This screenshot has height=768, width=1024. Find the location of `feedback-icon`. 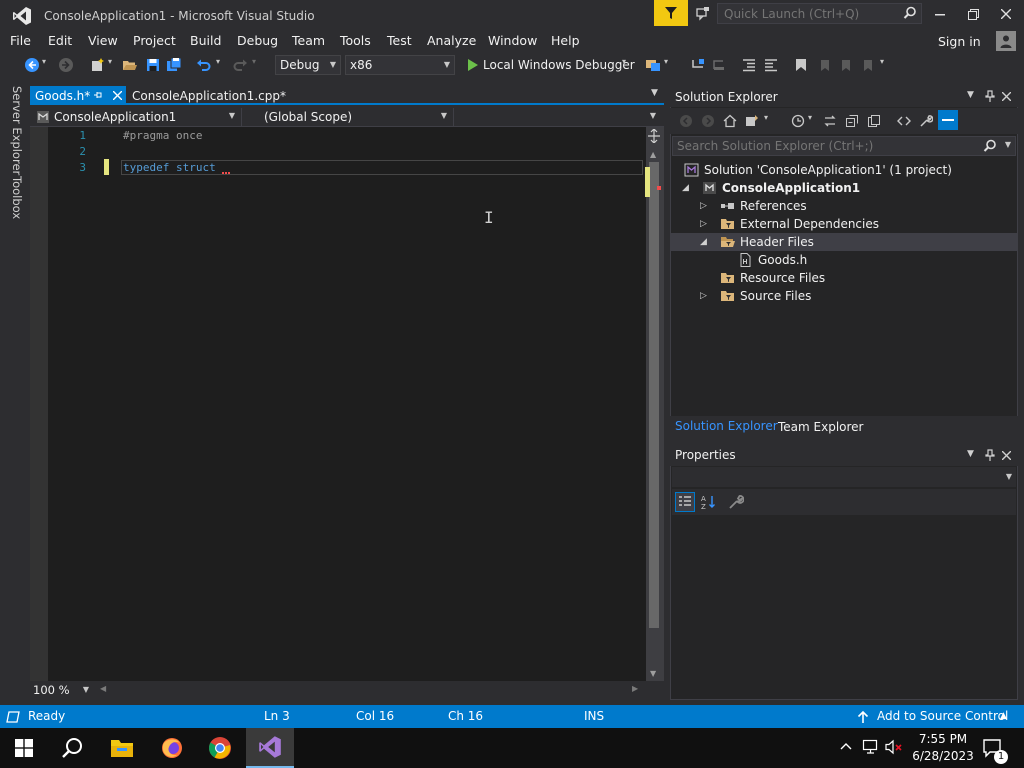

feedback-icon is located at coordinates (703, 14).